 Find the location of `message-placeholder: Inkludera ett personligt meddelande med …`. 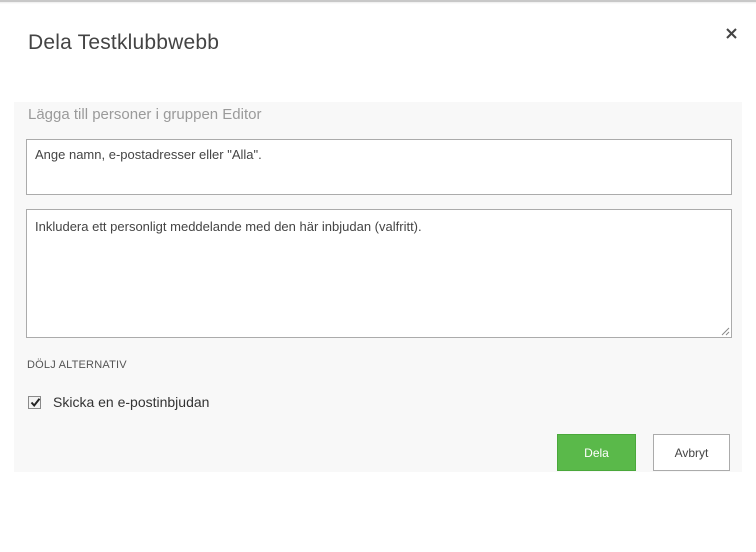

message-placeholder: Inkludera ett personligt meddelande med … is located at coordinates (228, 226).